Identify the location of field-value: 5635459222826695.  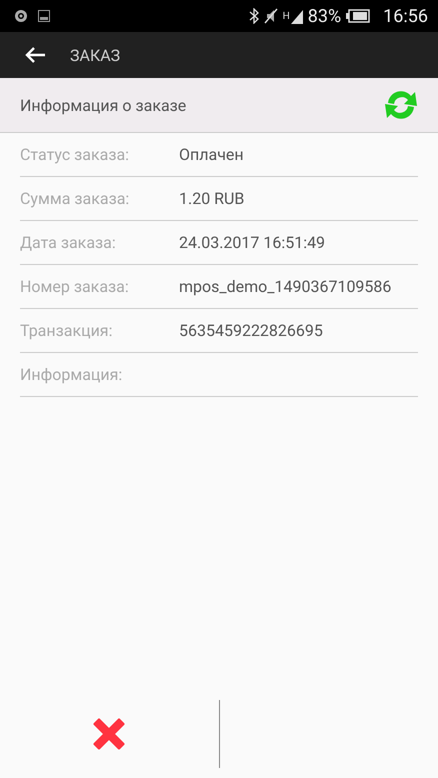
(251, 330).